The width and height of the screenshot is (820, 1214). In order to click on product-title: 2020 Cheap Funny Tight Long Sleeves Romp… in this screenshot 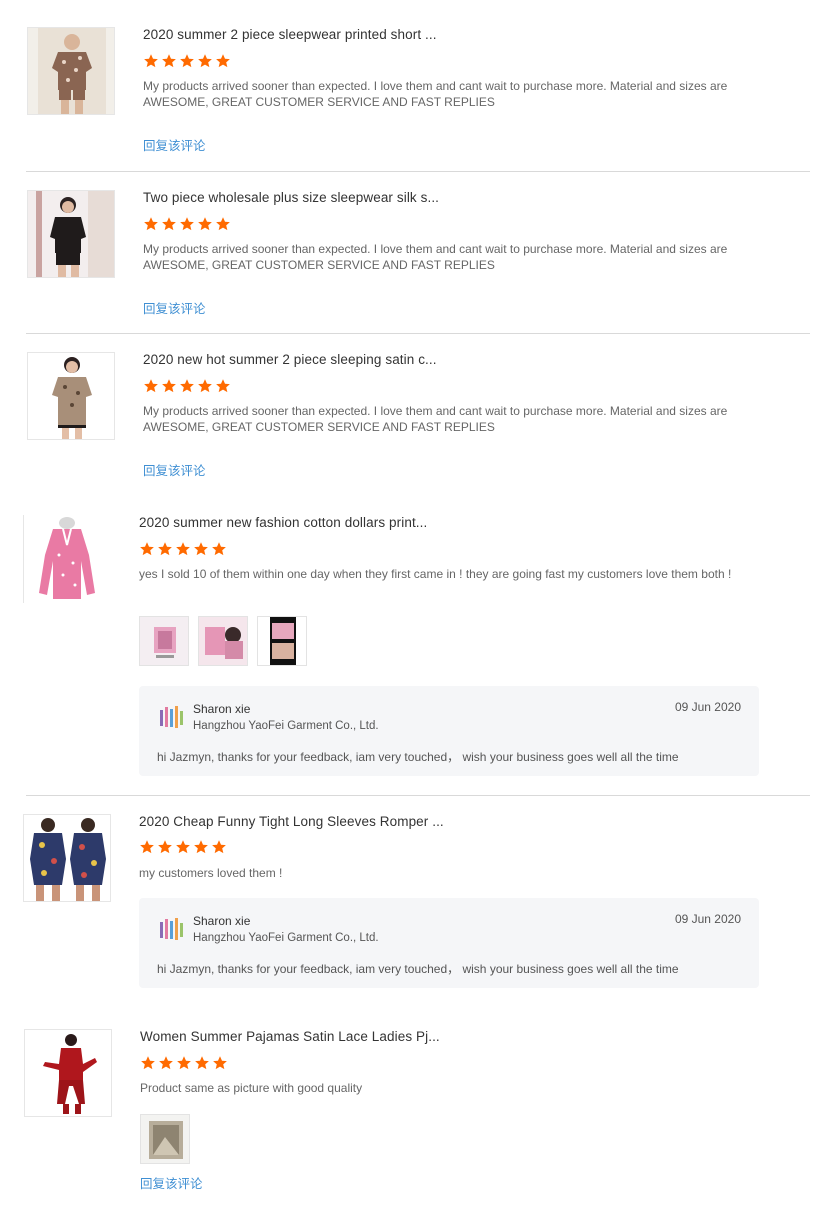, I will do `click(291, 821)`.